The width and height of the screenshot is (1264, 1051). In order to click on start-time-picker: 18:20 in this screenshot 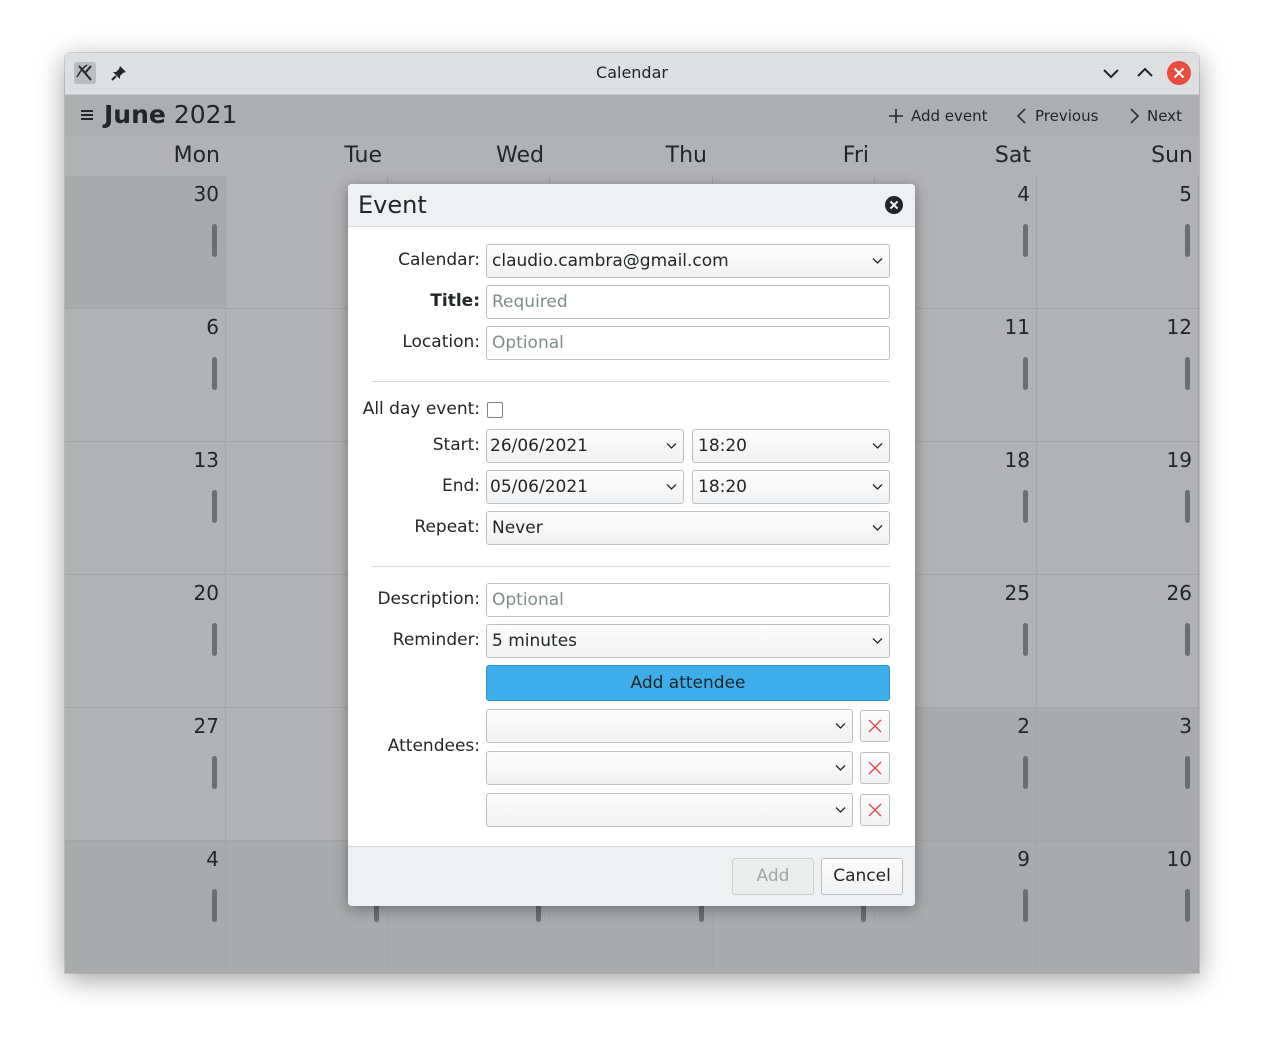, I will do `click(791, 446)`.